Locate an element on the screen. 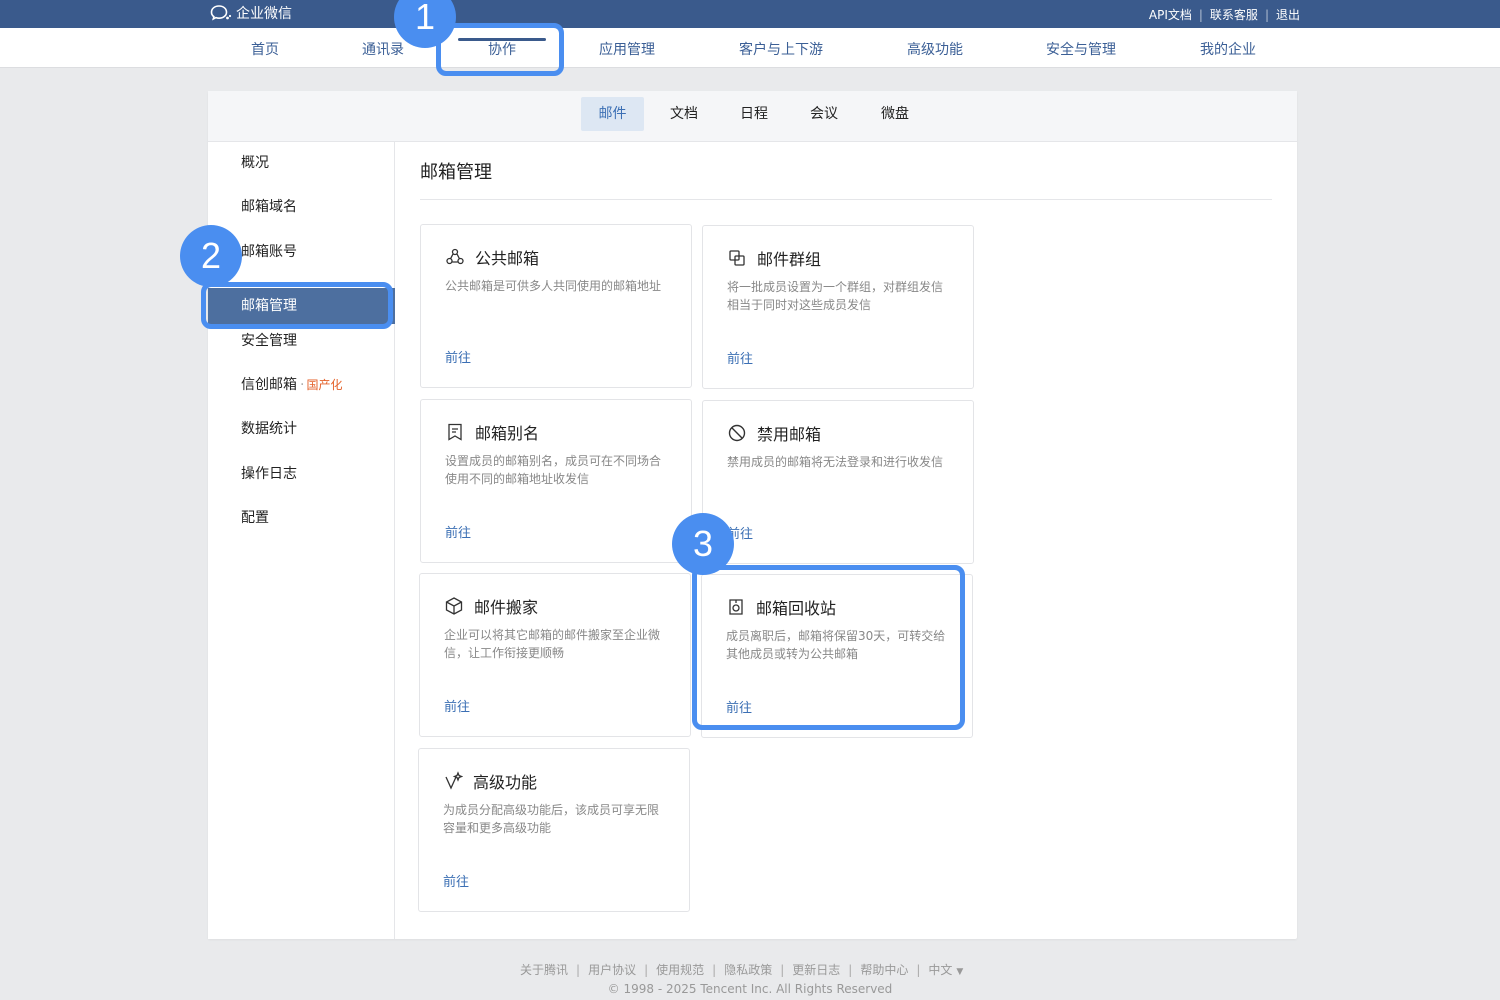 The height and width of the screenshot is (1000, 1500). main-nav: 首页 通讯录 协作 应用管理 客户与上下游 高级功能 安全与管理 我的企业 is located at coordinates (750, 48).